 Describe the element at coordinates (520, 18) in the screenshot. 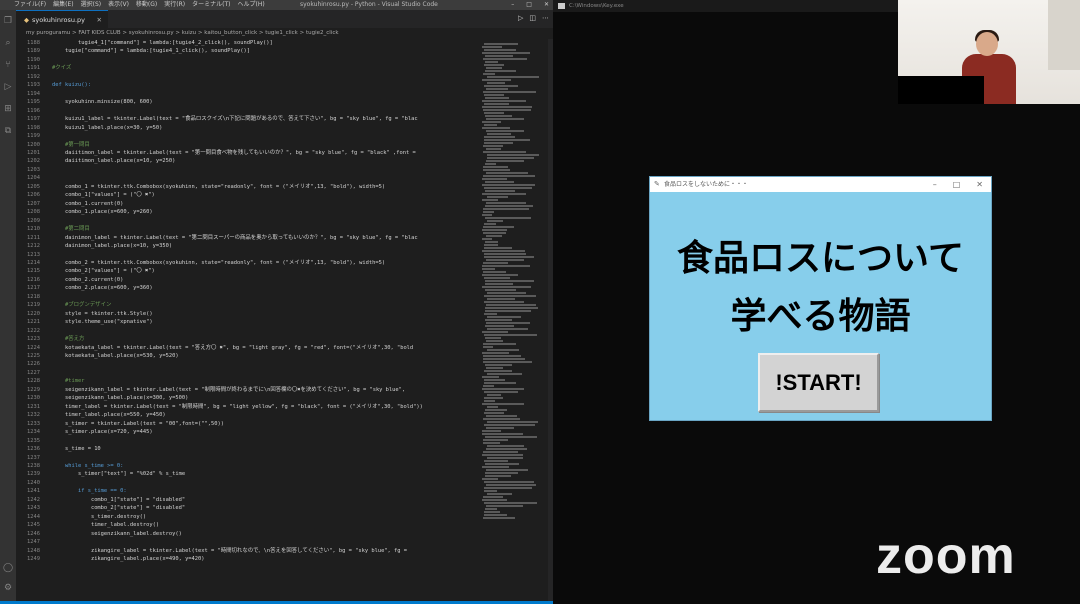

I see `run-file-icon: ▷` at that location.